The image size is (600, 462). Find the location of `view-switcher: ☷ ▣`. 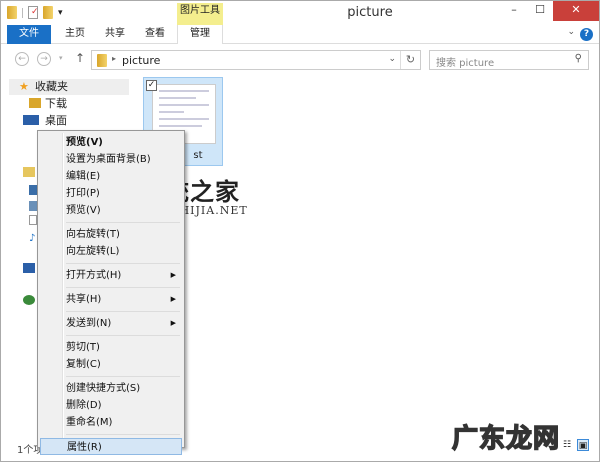

view-switcher: ☷ ▣ is located at coordinates (575, 445).